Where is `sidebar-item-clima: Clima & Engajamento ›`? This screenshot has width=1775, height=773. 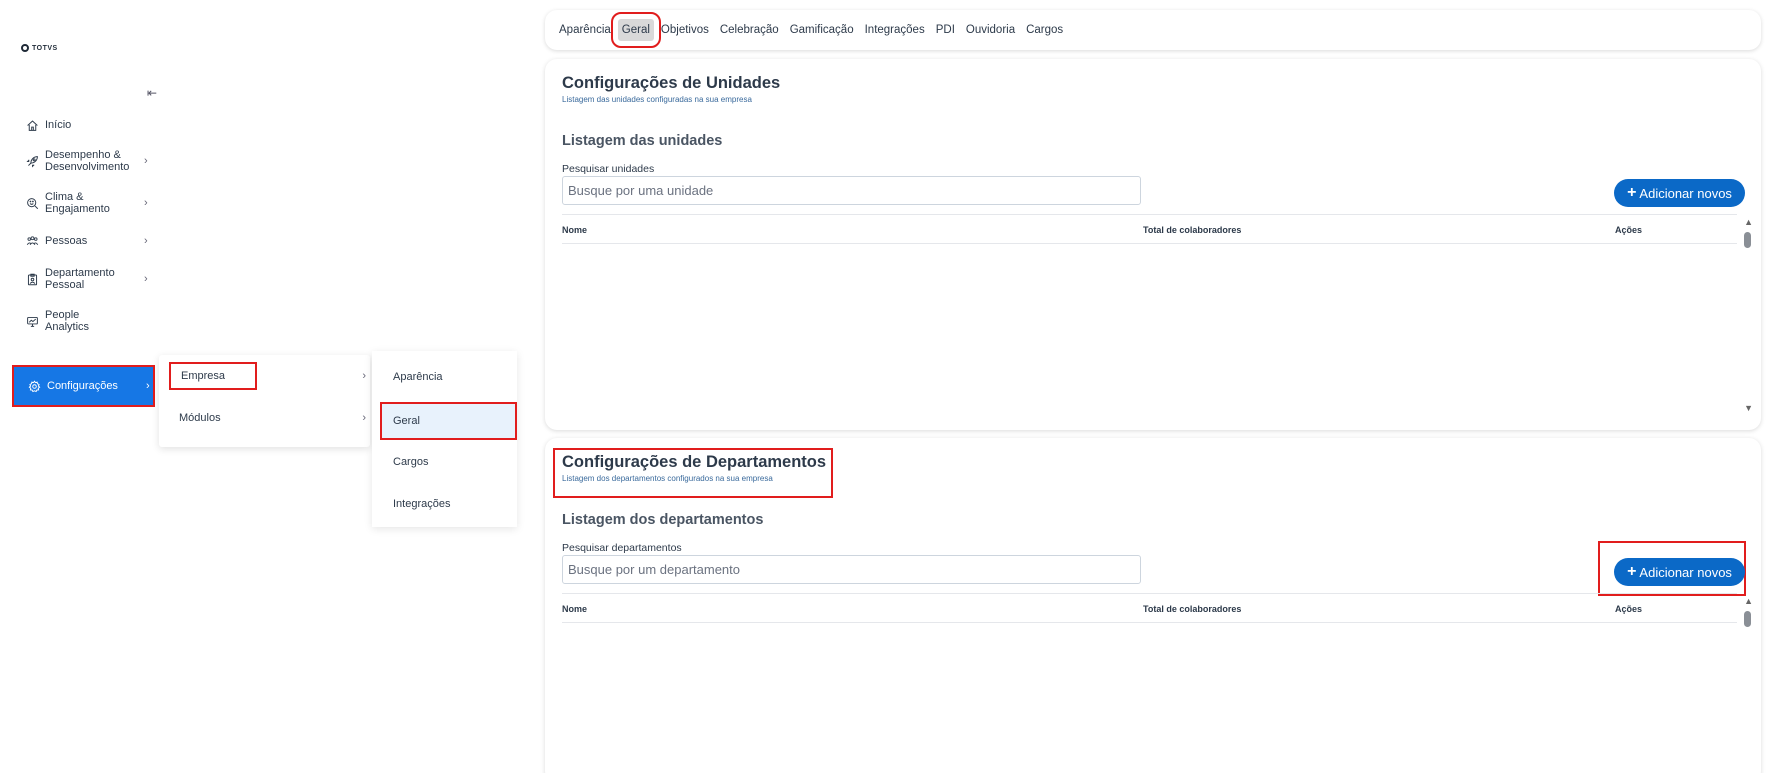
sidebar-item-clima: Clima & Engajamento › is located at coordinates (83, 203).